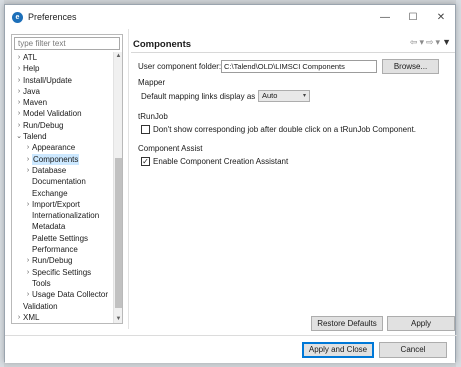 Image resolution: width=461 pixels, height=367 pixels. Describe the element at coordinates (41, 283) in the screenshot. I see `tree-item-label: Tools` at that location.